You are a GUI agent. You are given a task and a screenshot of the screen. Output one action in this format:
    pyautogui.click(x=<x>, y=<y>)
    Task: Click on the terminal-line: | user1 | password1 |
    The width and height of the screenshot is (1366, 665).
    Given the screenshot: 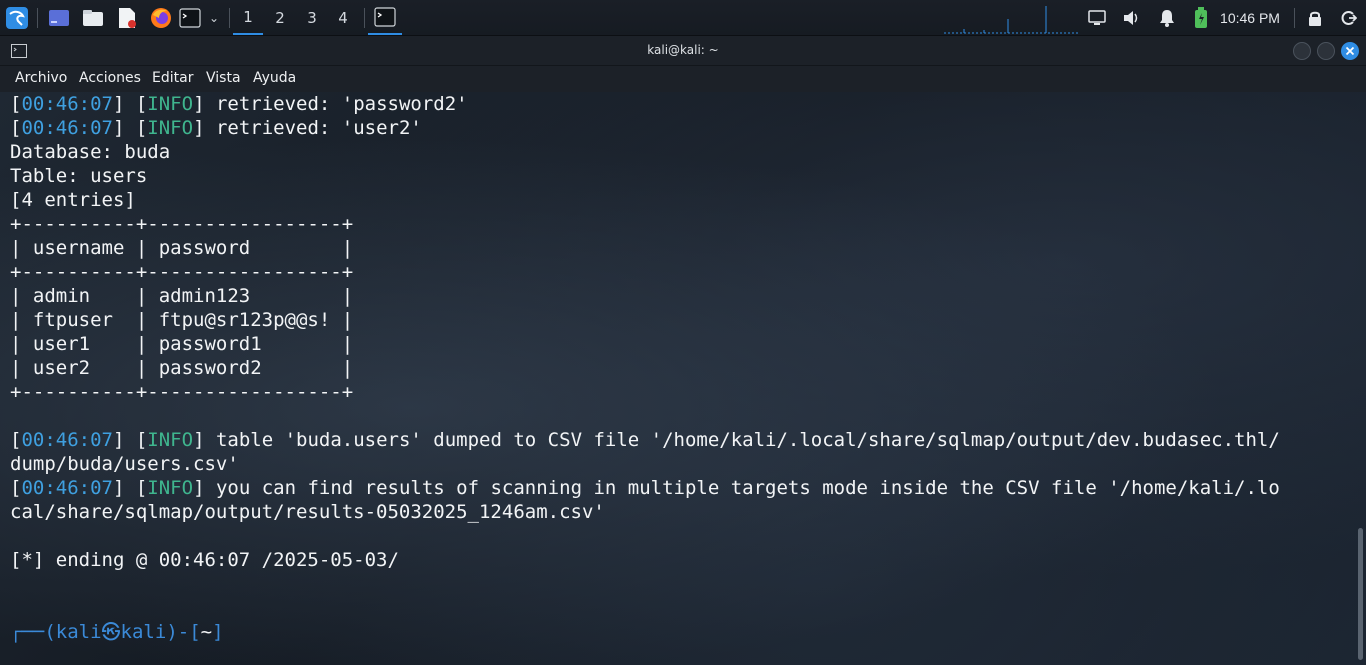 What is the action you would take?
    pyautogui.click(x=645, y=344)
    